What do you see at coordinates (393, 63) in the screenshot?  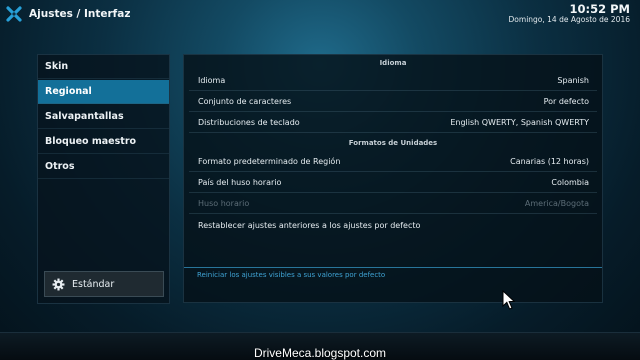 I see `section-header-idioma: Idioma` at bounding box center [393, 63].